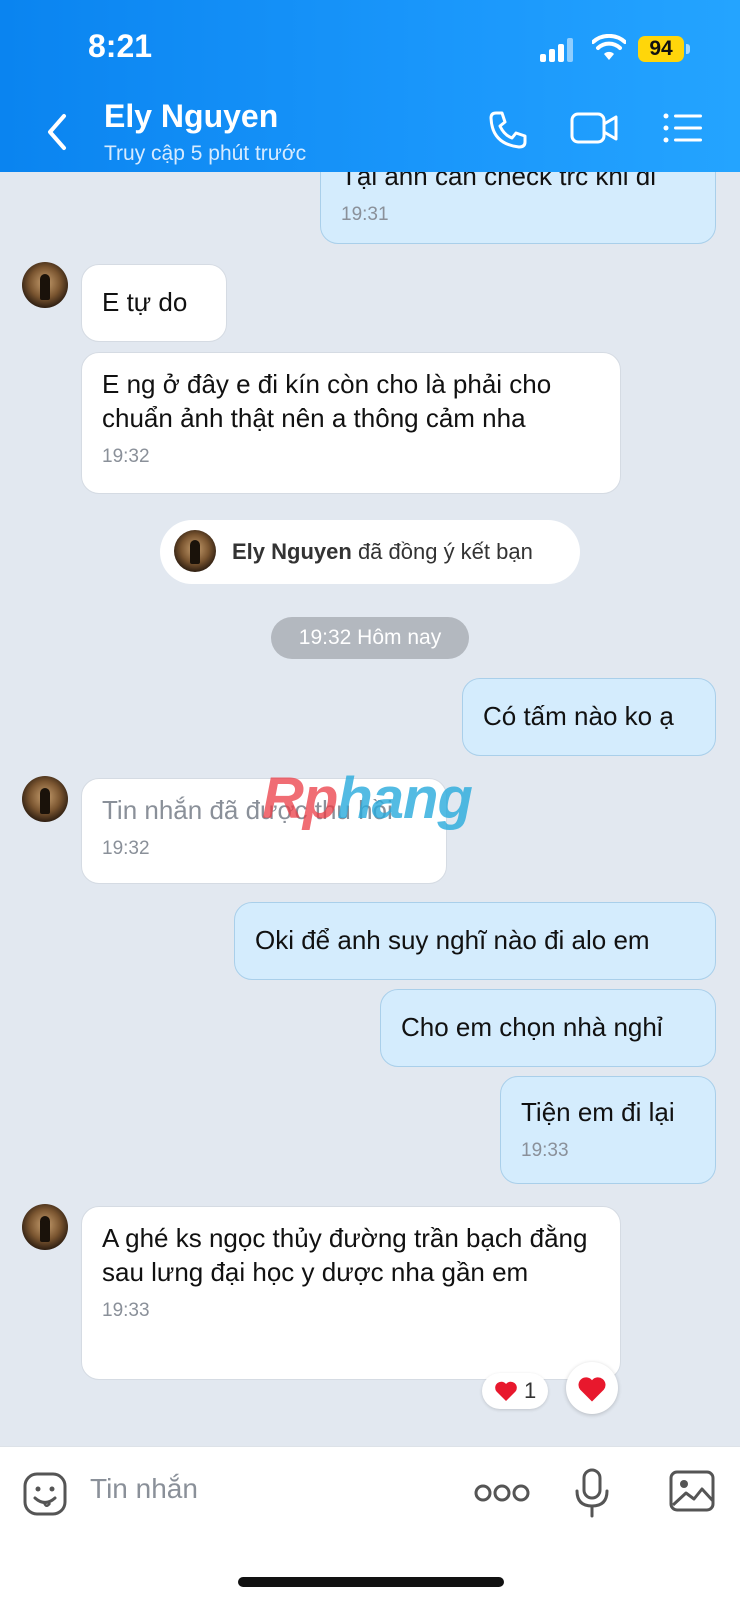  What do you see at coordinates (688, 49) in the screenshot?
I see `battery-tip` at bounding box center [688, 49].